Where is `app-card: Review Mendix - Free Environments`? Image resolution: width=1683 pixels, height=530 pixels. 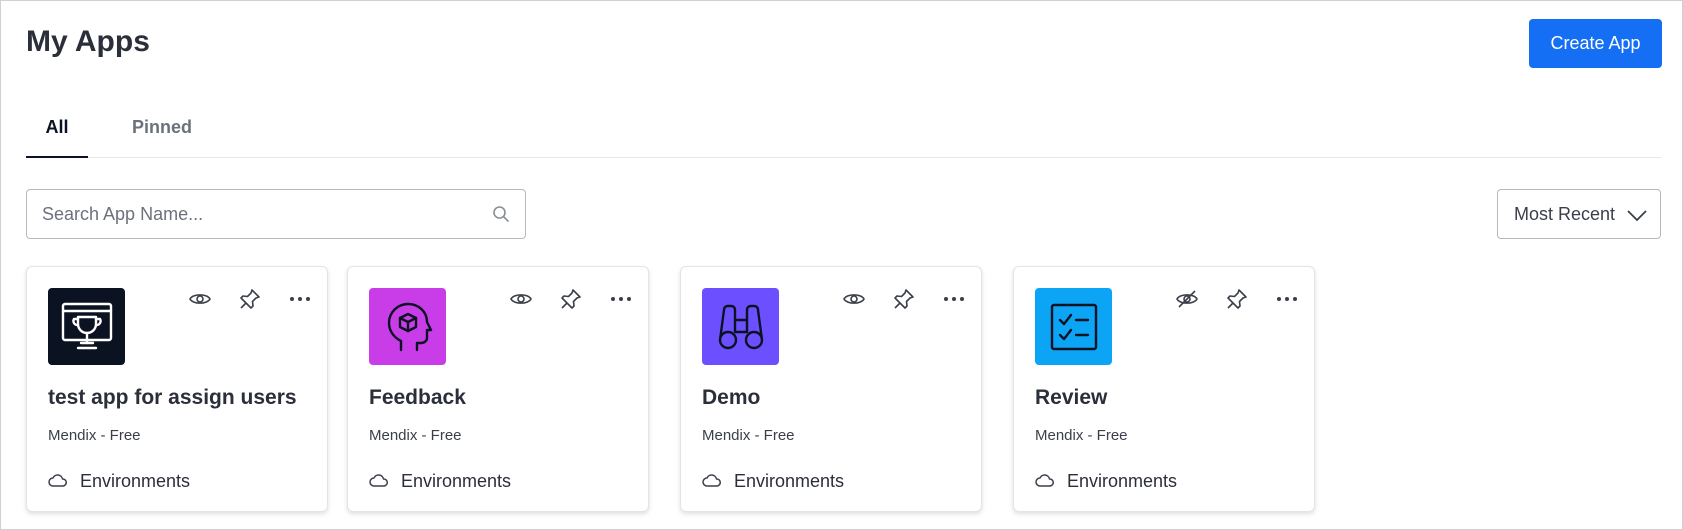 app-card: Review Mendix - Free Environments is located at coordinates (1164, 389).